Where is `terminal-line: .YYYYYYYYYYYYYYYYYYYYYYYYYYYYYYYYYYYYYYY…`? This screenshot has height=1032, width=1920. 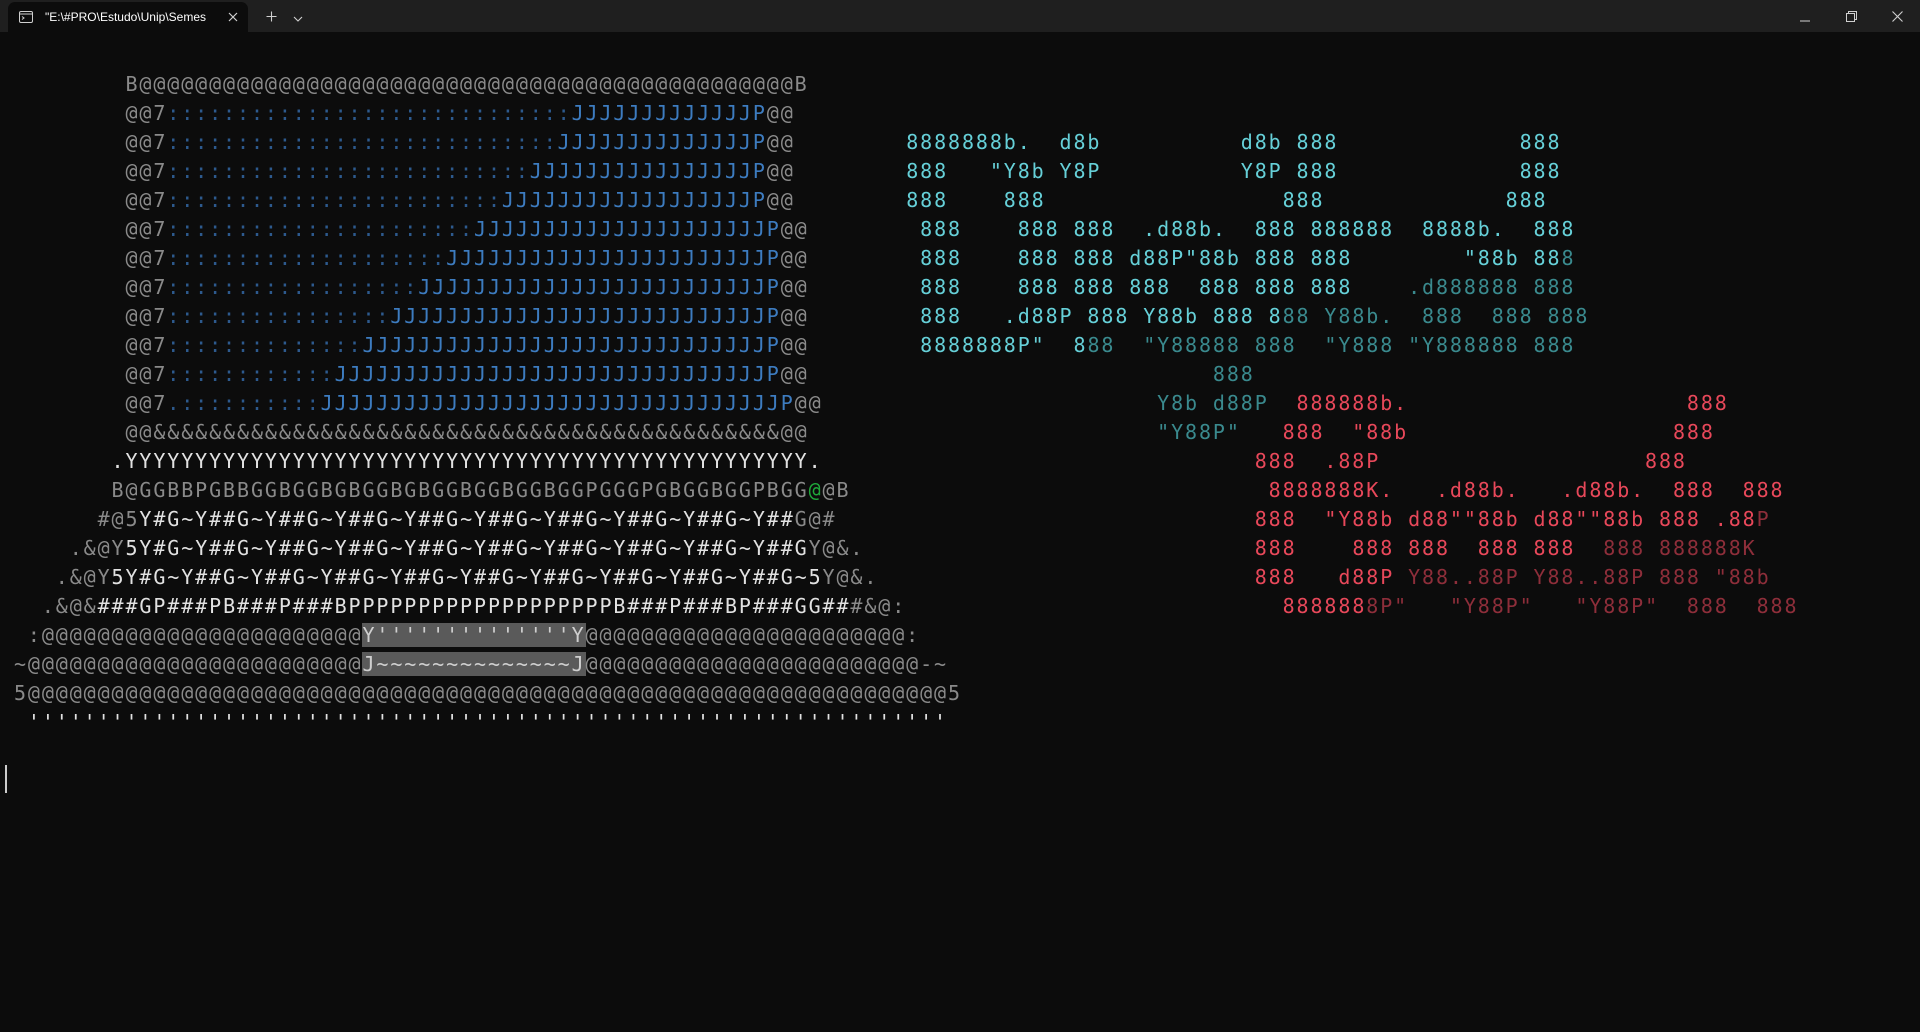
terminal-line: .YYYYYYYYYYYYYYYYYYYYYYYYYYYYYYYYYYYYYYY… is located at coordinates (843, 461).